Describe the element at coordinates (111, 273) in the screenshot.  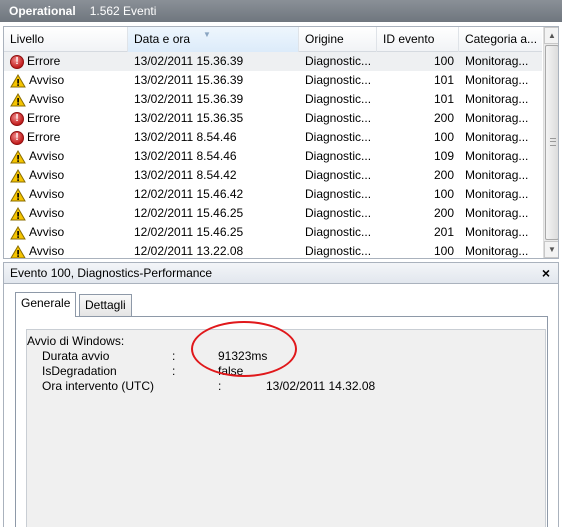
I see `detail-title: Evento 100, Diagnostics-Performance` at that location.